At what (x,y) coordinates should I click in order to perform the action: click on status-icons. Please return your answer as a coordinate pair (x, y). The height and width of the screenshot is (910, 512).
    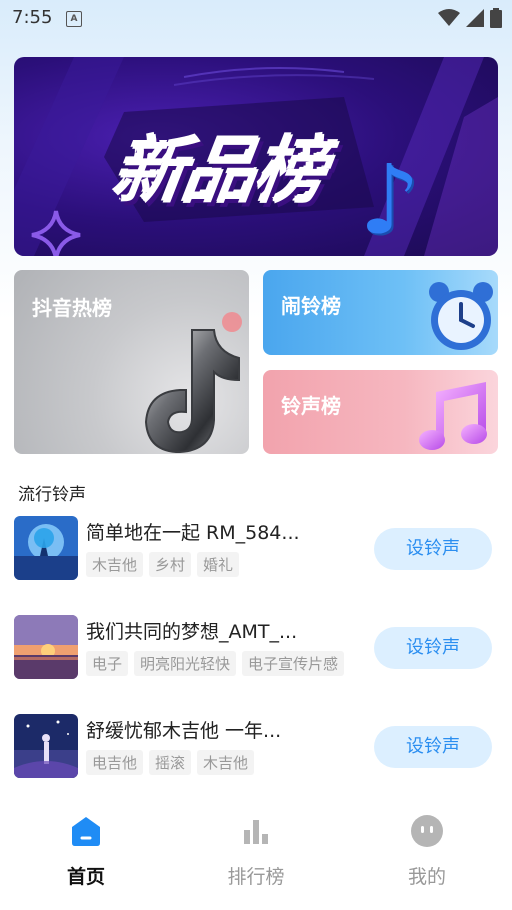
    Looking at the image, I should click on (470, 18).